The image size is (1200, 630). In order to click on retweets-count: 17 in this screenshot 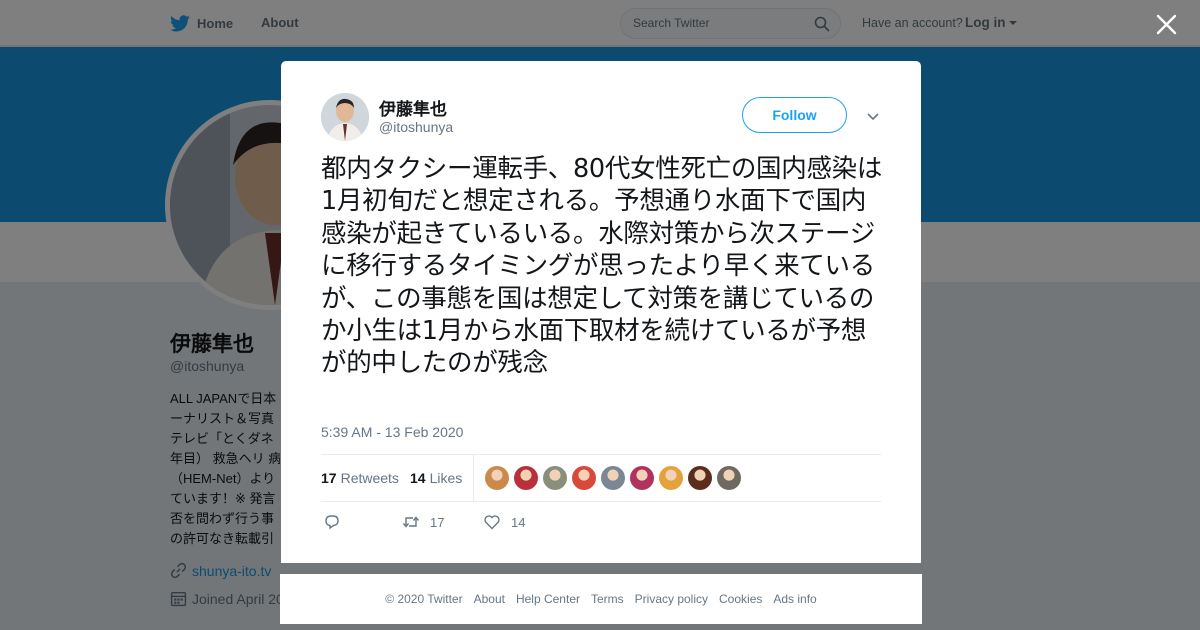, I will do `click(329, 478)`.